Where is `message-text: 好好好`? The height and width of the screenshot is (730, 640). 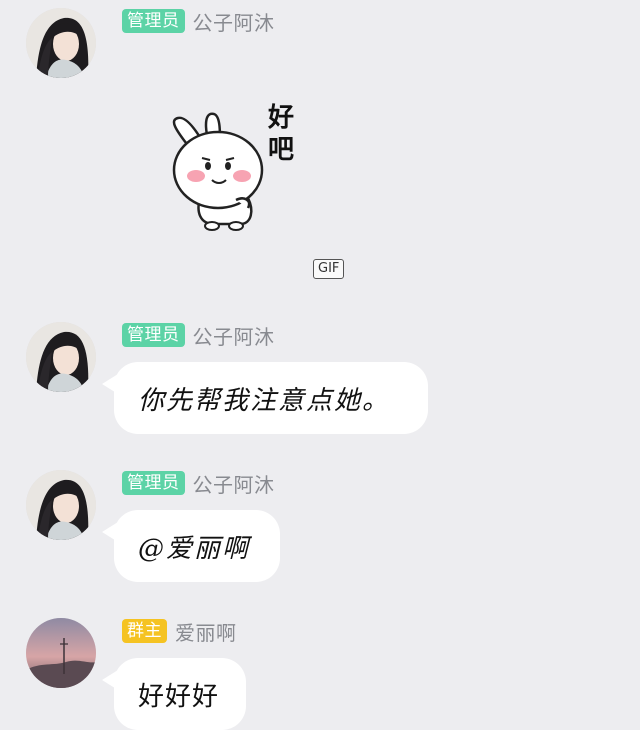 message-text: 好好好 is located at coordinates (179, 696).